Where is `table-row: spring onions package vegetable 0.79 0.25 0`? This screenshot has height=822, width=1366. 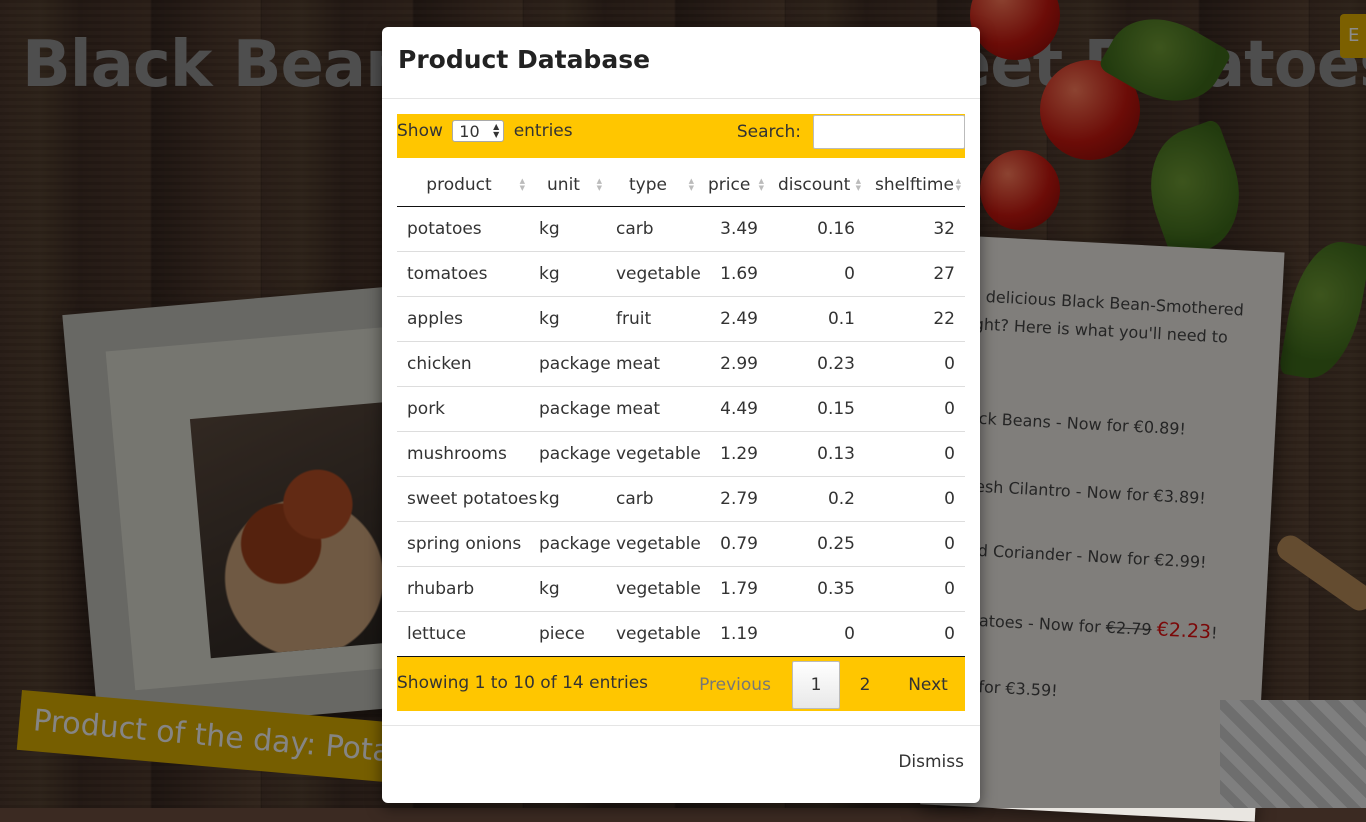 table-row: spring onions package vegetable 0.79 0.25 0 is located at coordinates (681, 543).